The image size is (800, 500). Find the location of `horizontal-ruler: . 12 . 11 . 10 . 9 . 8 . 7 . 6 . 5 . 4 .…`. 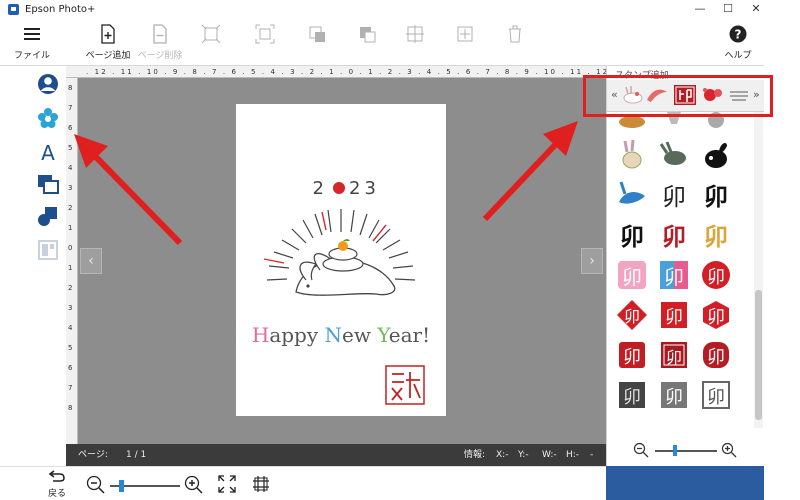

horizontal-ruler: . 12 . 11 . 10 . 9 . 8 . 7 . 6 . 5 . 4 .… is located at coordinates (336, 72).